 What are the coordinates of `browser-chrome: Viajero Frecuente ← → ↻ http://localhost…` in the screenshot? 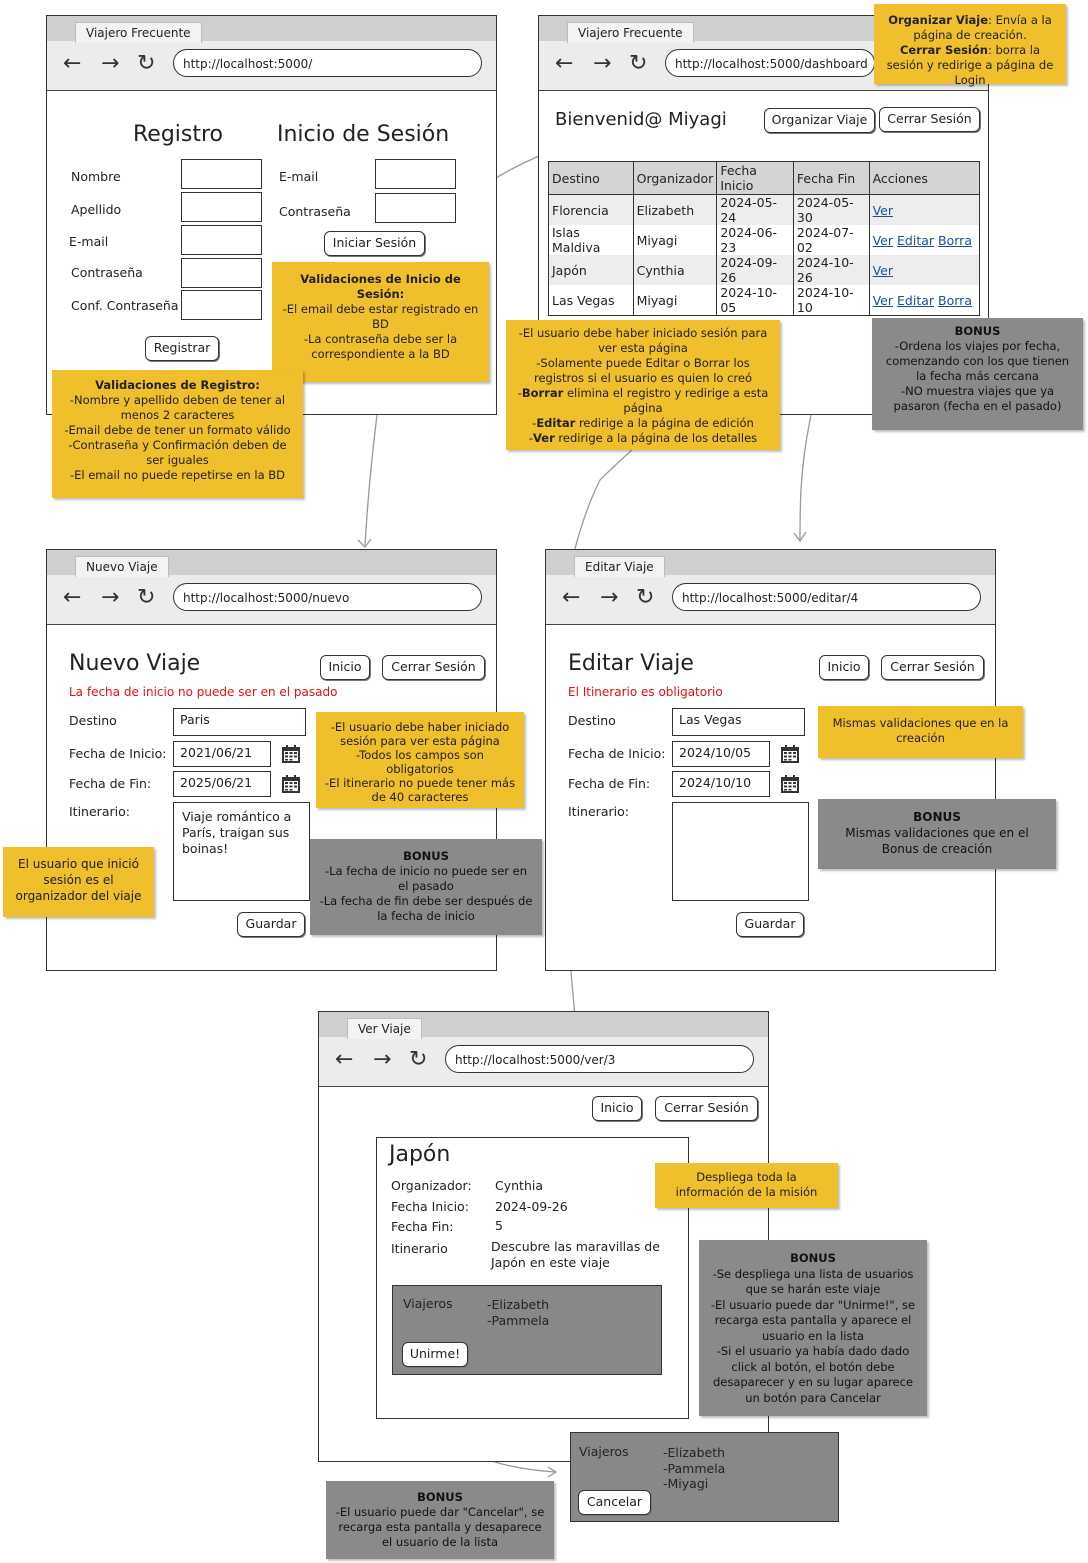 It's located at (271, 53).